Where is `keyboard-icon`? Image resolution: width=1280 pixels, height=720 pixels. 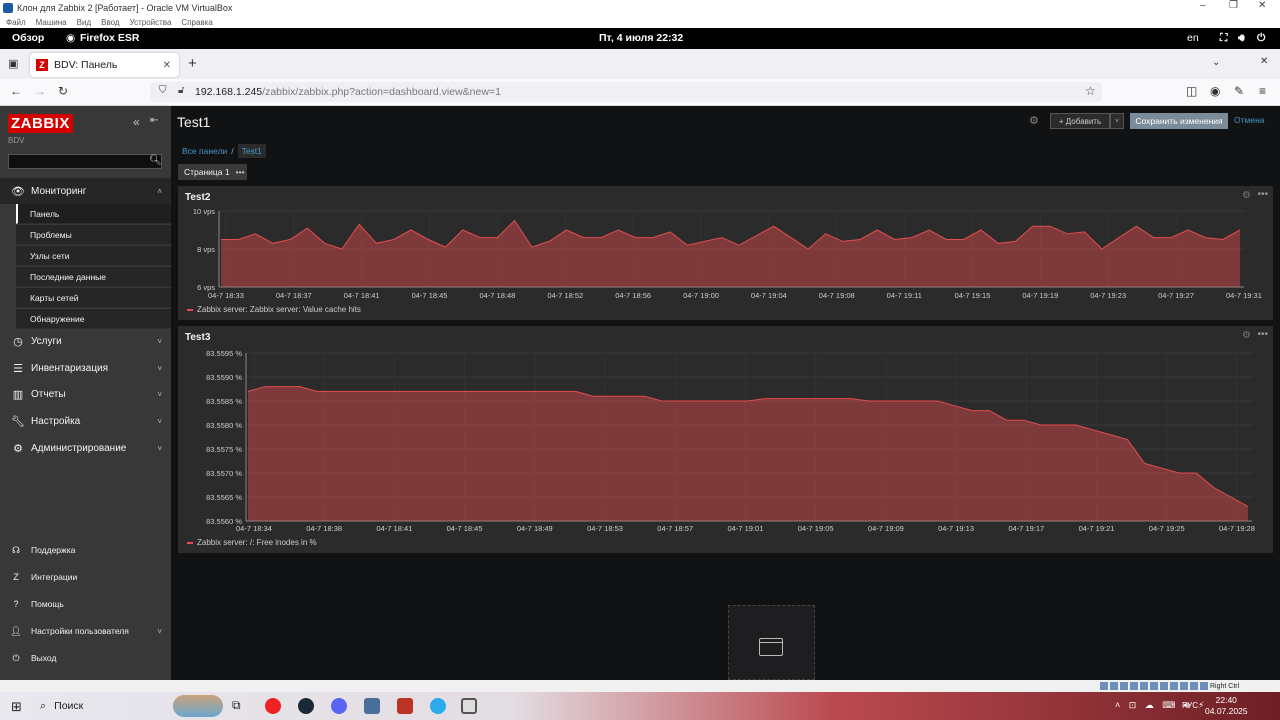 keyboard-icon is located at coordinates (1204, 686).